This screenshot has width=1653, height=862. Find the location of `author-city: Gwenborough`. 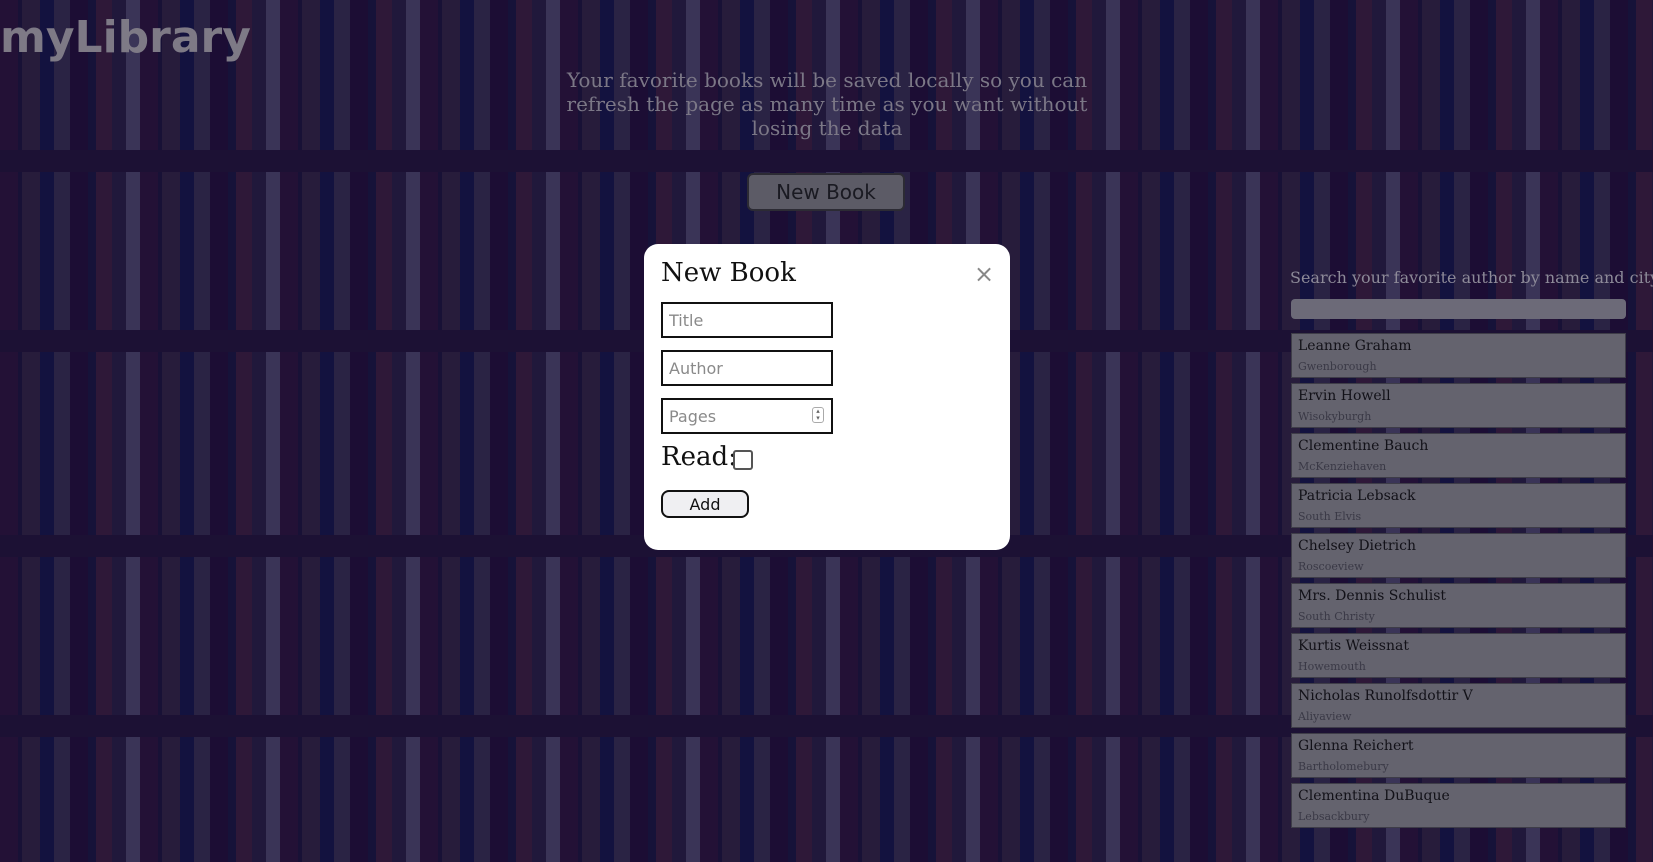

author-city: Gwenborough is located at coordinates (1337, 366).